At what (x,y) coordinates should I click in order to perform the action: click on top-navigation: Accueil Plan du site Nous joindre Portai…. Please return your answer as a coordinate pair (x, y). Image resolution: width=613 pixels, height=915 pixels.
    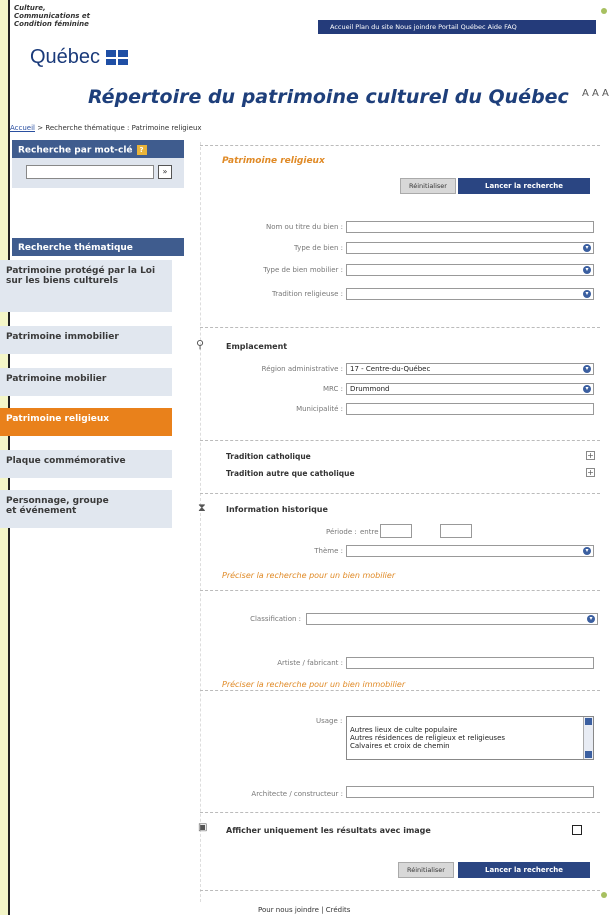
    Looking at the image, I should click on (457, 27).